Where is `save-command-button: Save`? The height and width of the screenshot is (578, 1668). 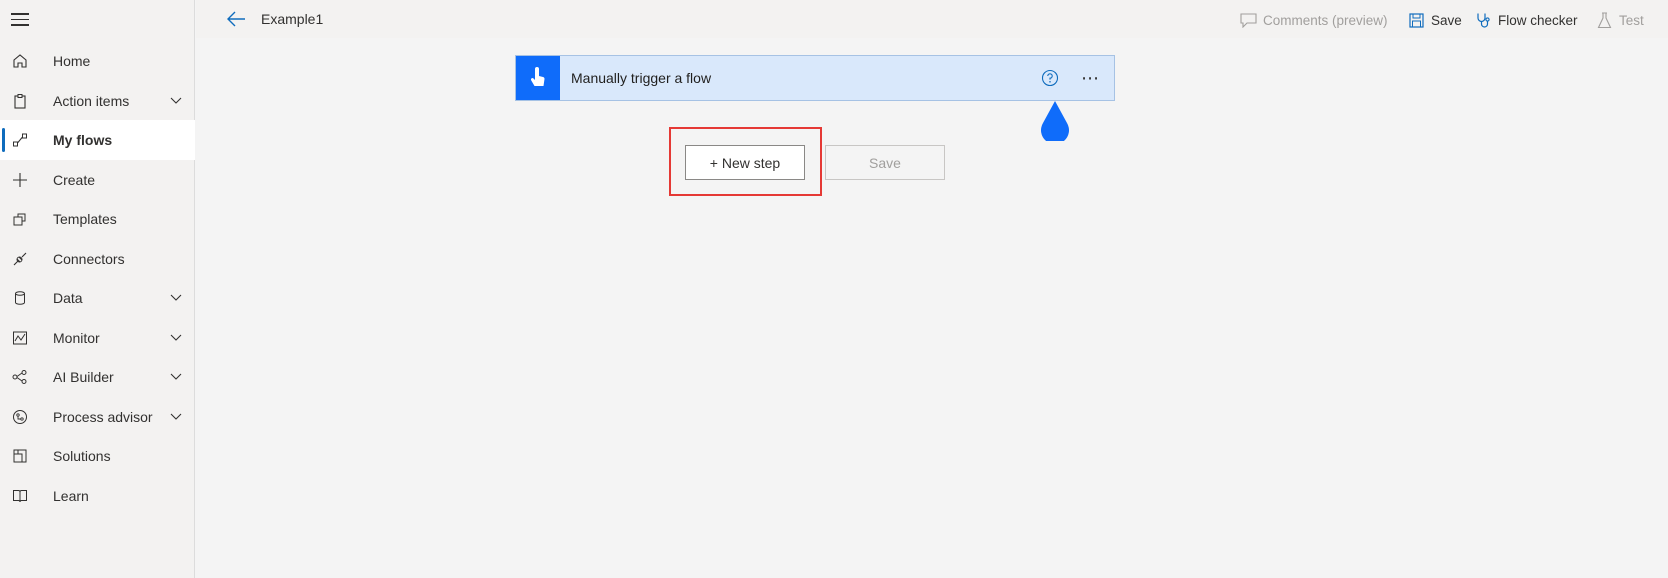 save-command-button: Save is located at coordinates (1434, 20).